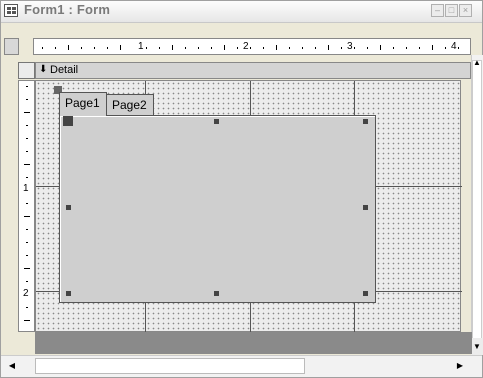 The image size is (483, 378). I want to click on scroll-right-icon: ▶, so click(460, 366).